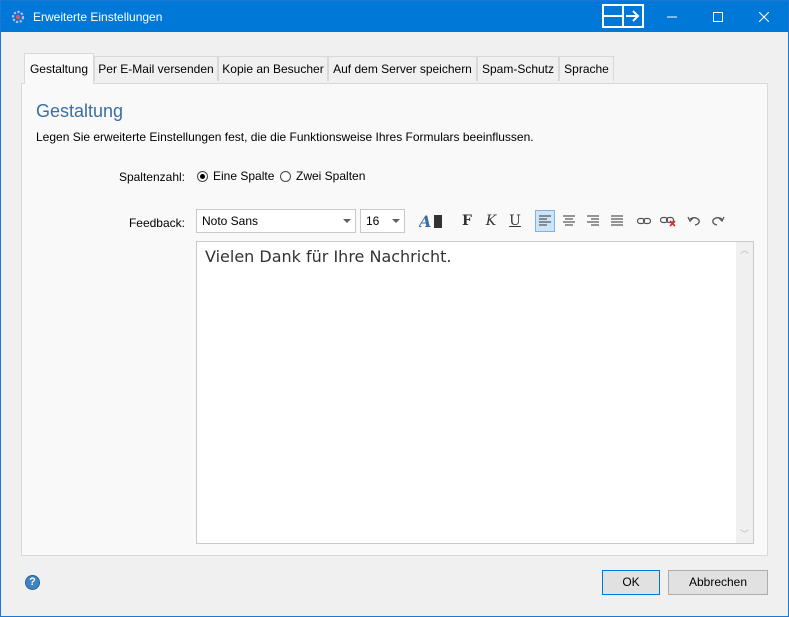 This screenshot has width=789, height=617. What do you see at coordinates (328, 256) in the screenshot?
I see `feedback-text: Vielen Dank für Ihre Nachricht.` at bounding box center [328, 256].